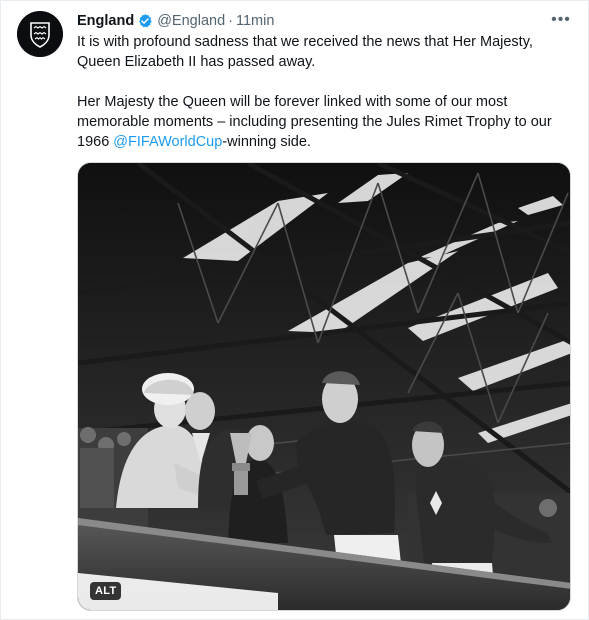 This screenshot has width=589, height=620. I want to click on more-options-icon: •••, so click(561, 20).